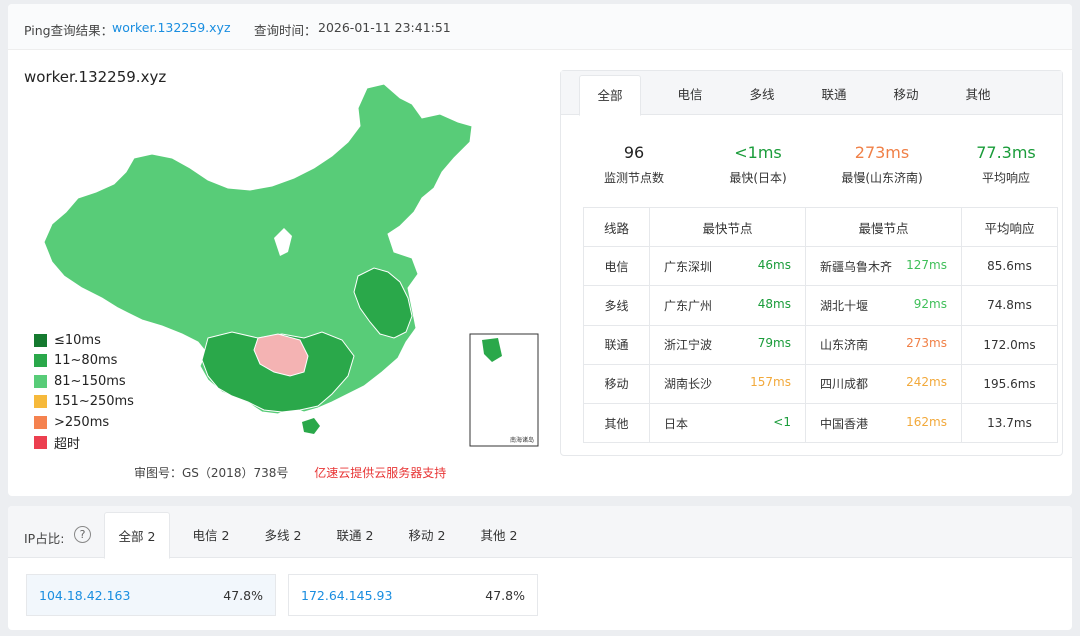 The height and width of the screenshot is (636, 1080). Describe the element at coordinates (883, 344) in the screenshot. I see `cell-slowest: 山东济南 273ms` at that location.